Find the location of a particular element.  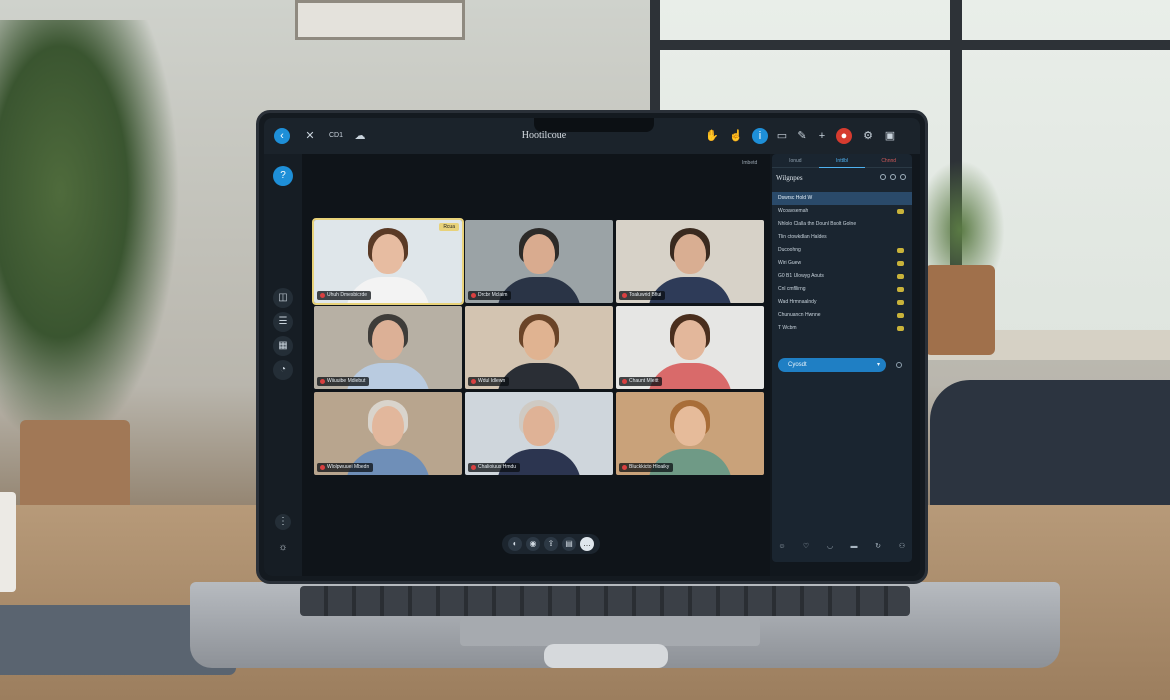

mic-icon: ◐ is located at coordinates (515, 544).